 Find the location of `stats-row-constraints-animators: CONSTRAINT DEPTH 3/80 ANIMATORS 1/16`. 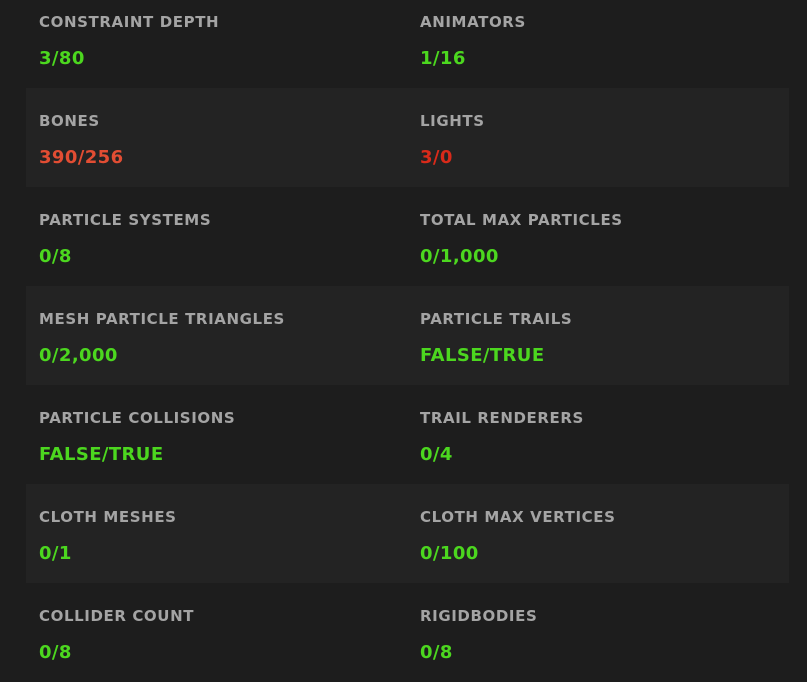

stats-row-constraints-animators: CONSTRAINT DEPTH 3/80 ANIMATORS 1/16 is located at coordinates (403, 44).